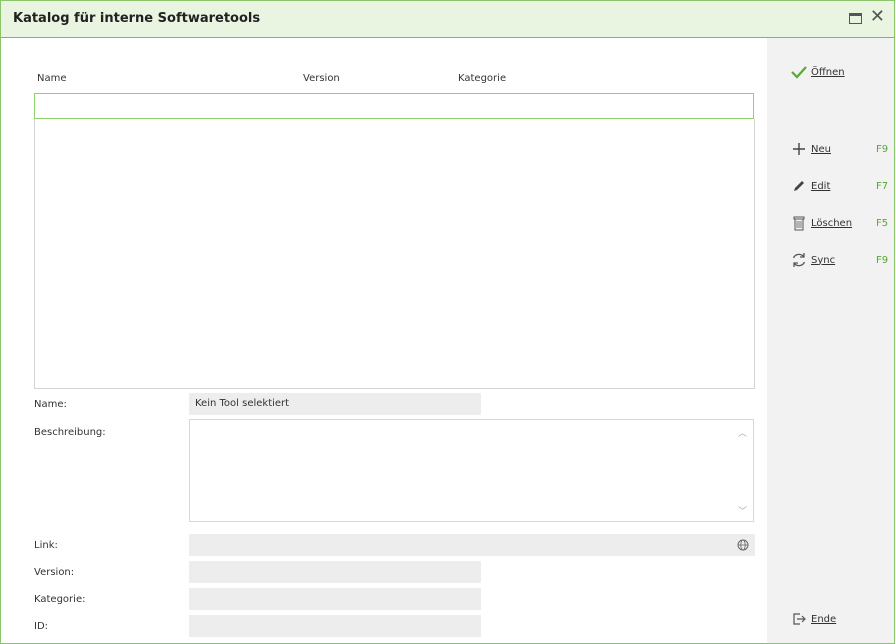 Image resolution: width=895 pixels, height=644 pixels. What do you see at coordinates (52, 78) in the screenshot?
I see `column-header-name: Name` at bounding box center [52, 78].